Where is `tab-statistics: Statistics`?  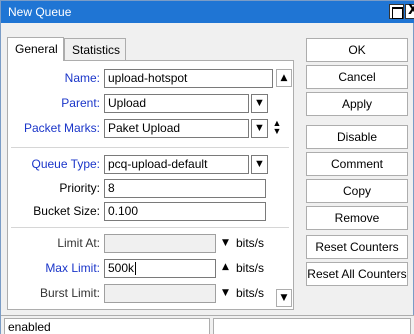
tab-statistics: Statistics is located at coordinates (95, 49).